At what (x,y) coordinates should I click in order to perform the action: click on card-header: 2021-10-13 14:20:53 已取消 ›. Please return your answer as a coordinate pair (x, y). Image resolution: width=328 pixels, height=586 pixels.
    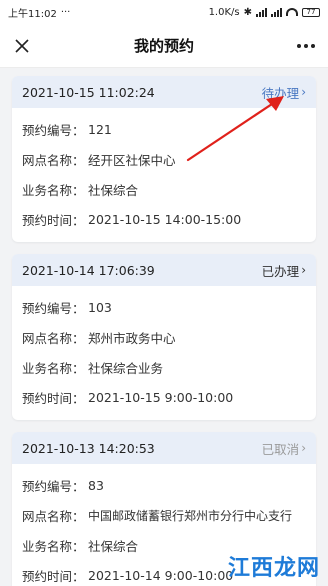
    Looking at the image, I should click on (164, 448).